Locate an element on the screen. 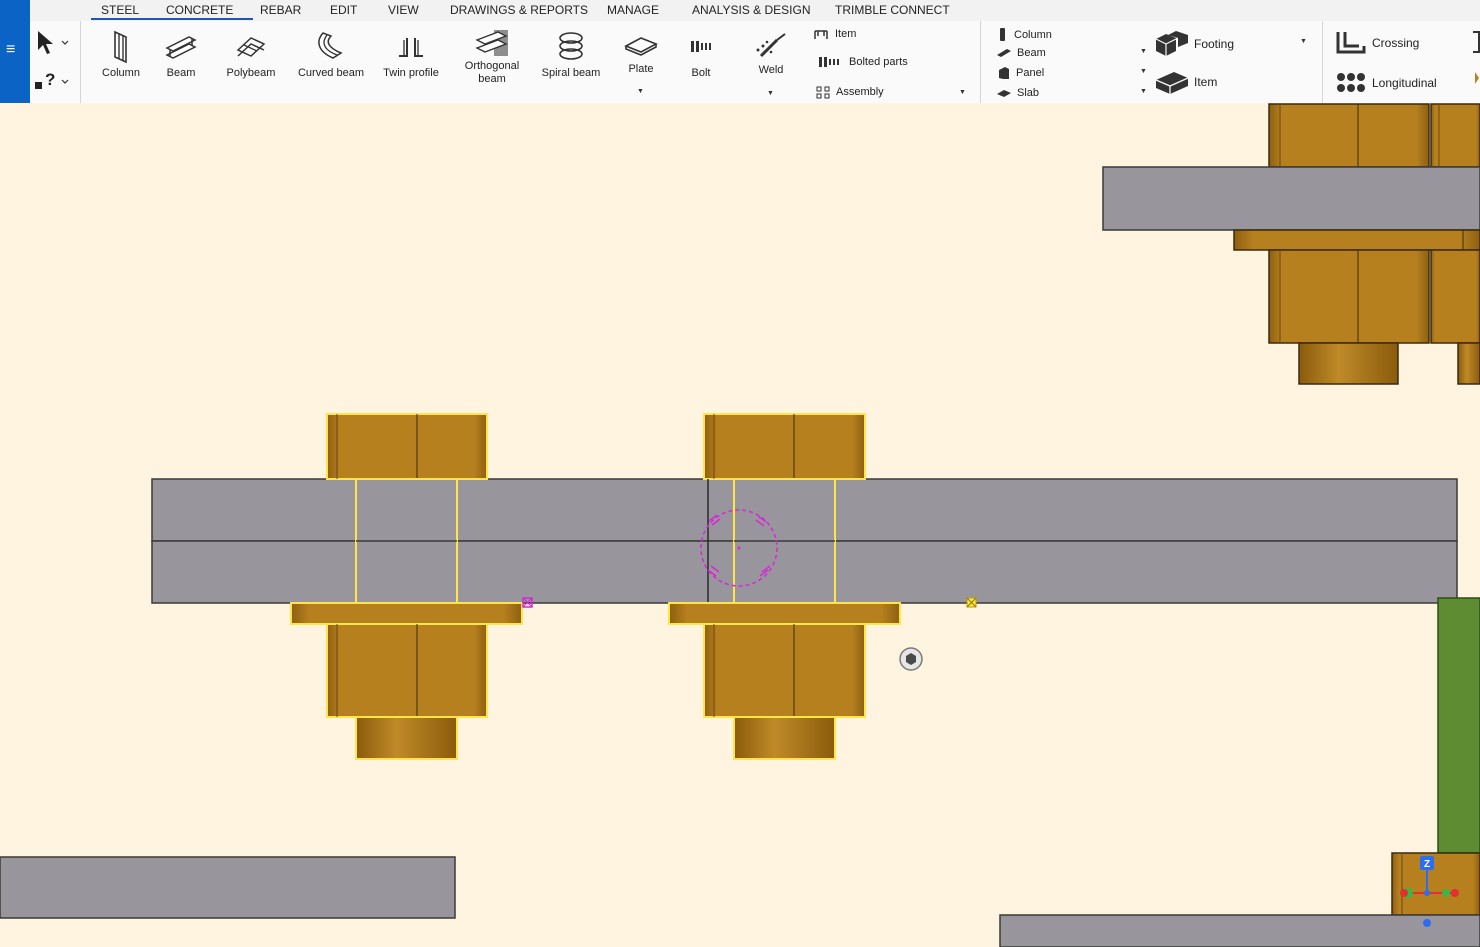 This screenshot has width=1480, height=947. curved-beam-icon is located at coordinates (330, 45).